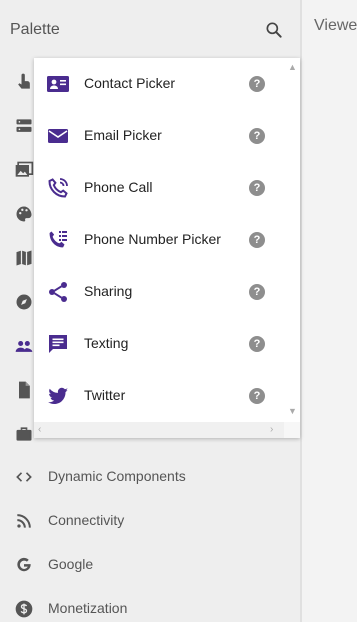 This screenshot has width=357, height=622. What do you see at coordinates (58, 188) in the screenshot?
I see `phone-call-icon` at bounding box center [58, 188].